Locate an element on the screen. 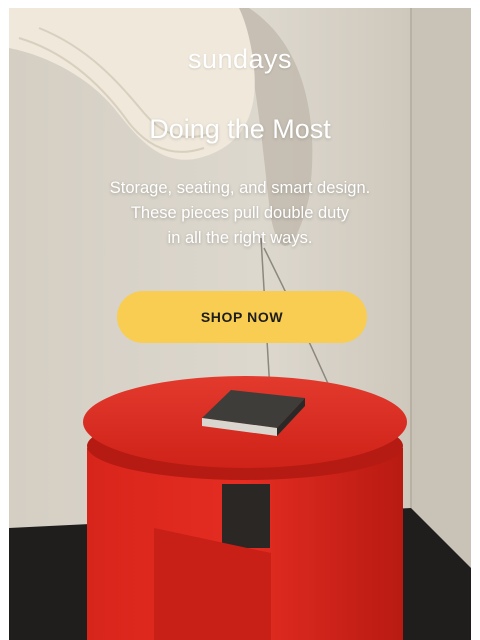  hero-headline: Doing the Most is located at coordinates (240, 129).